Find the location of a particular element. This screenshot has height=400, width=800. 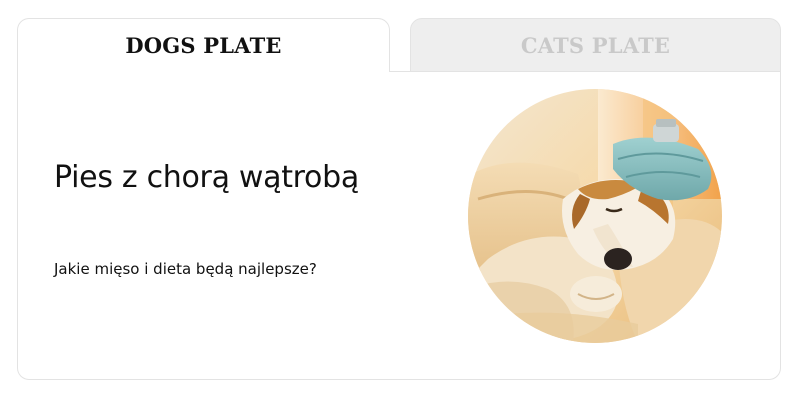

tab-cats-plate: CATS PLATE is located at coordinates (595, 45).